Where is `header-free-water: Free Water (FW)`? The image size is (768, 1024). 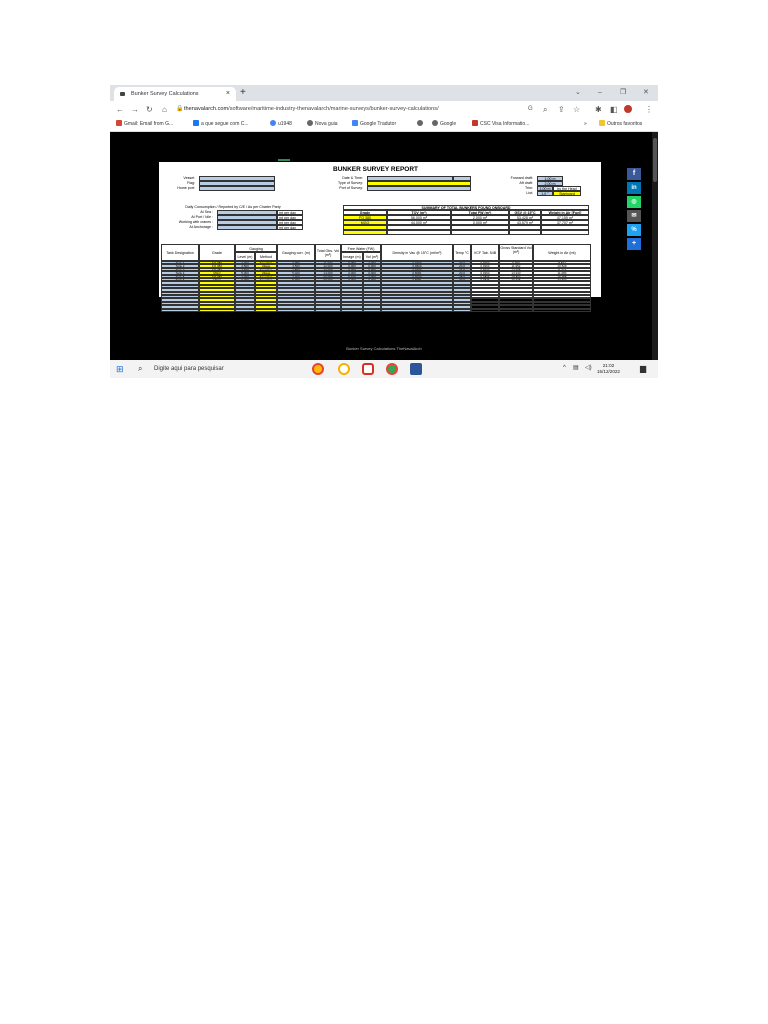 header-free-water: Free Water (FW) is located at coordinates (361, 248).